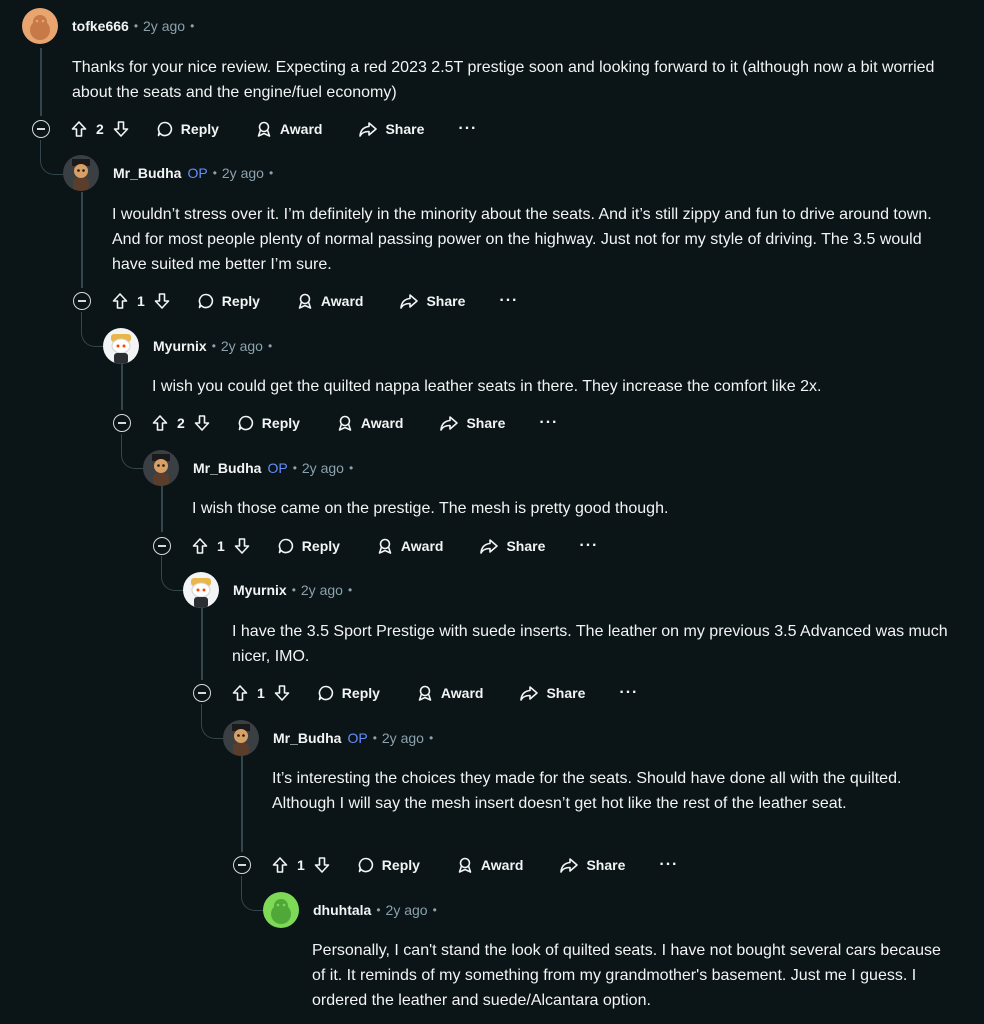  What do you see at coordinates (100, 26) in the screenshot?
I see `author-name: tofke666` at bounding box center [100, 26].